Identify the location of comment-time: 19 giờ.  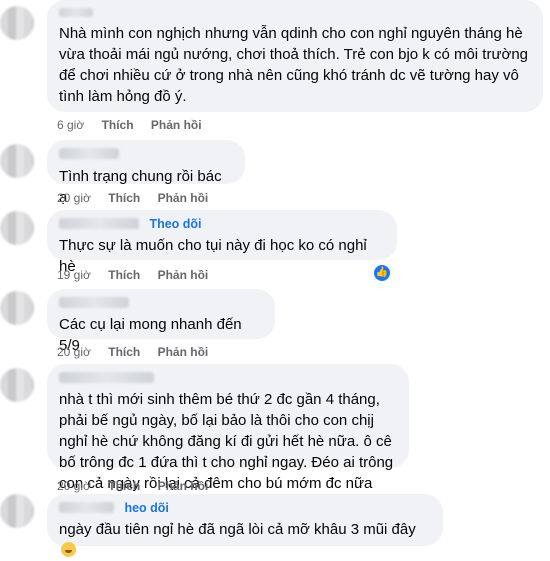
(74, 275).